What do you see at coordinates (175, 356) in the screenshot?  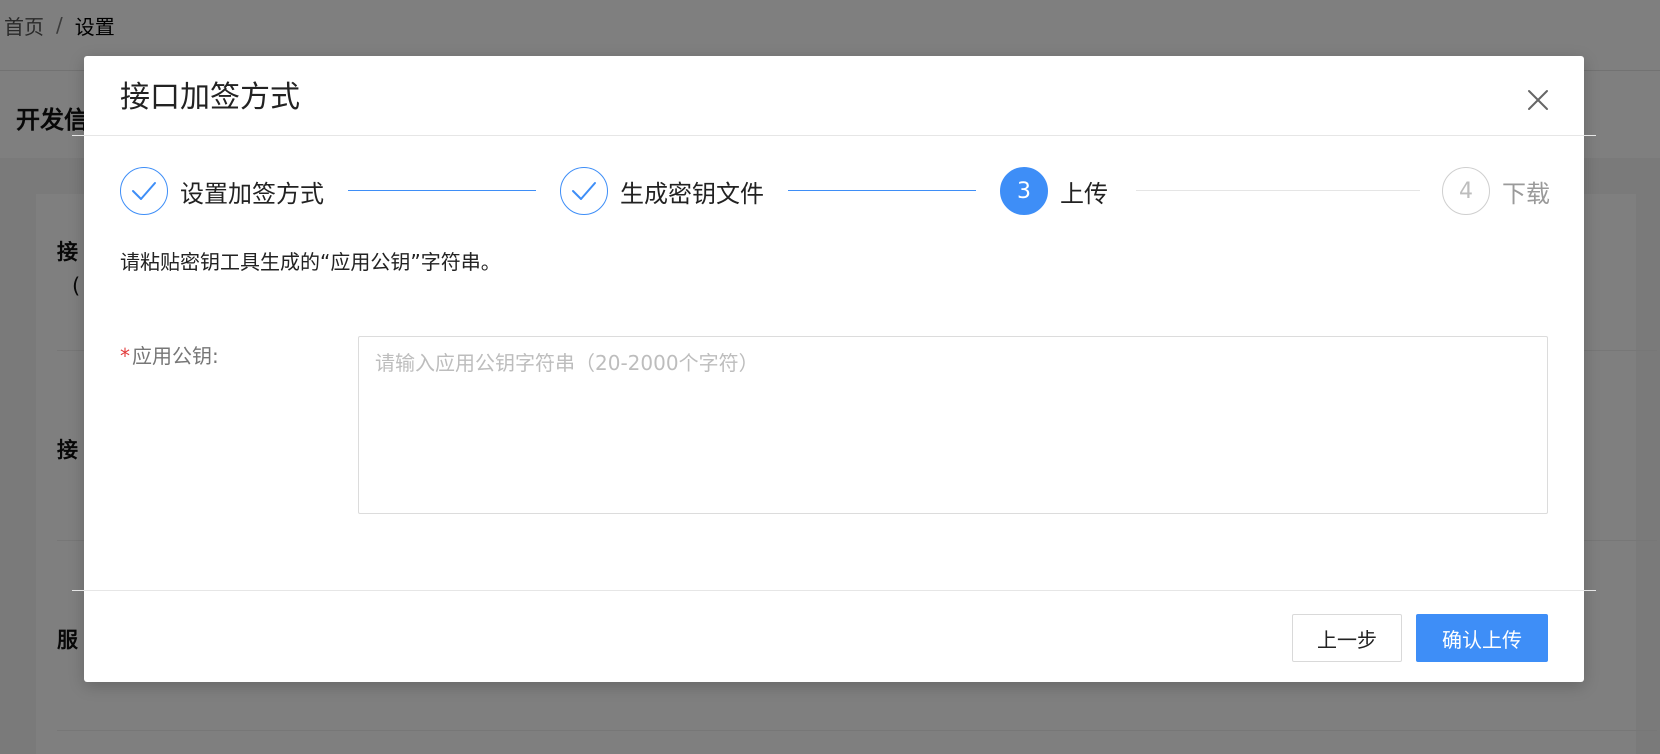 I see `public-key-label-text: 应用公钥:` at bounding box center [175, 356].